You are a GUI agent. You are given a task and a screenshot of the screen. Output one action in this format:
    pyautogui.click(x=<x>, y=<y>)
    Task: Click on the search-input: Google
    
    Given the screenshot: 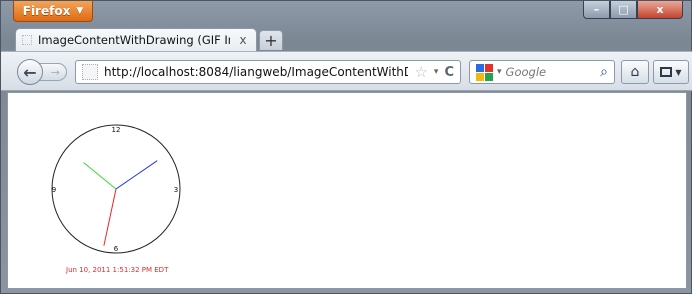 What is the action you would take?
    pyautogui.click(x=551, y=72)
    